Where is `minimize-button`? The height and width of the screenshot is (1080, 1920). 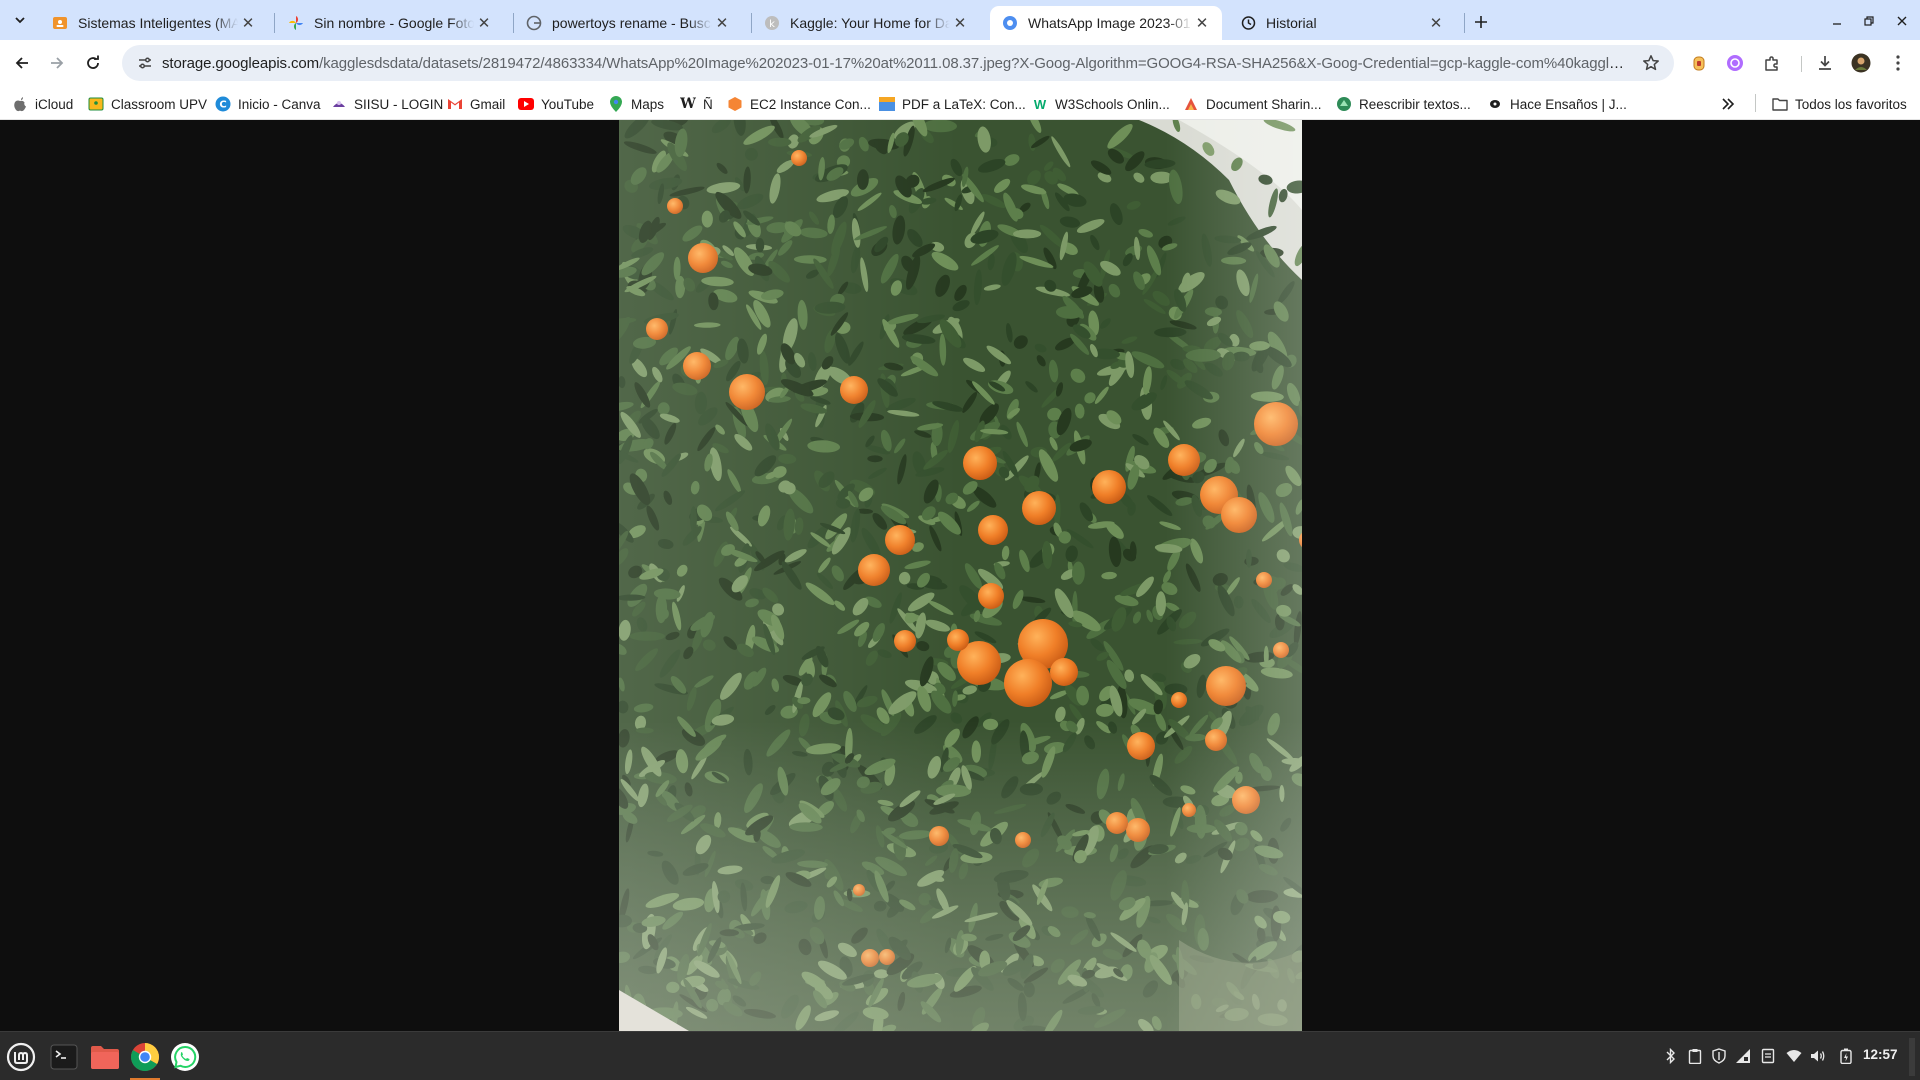
minimize-button is located at coordinates (1837, 21).